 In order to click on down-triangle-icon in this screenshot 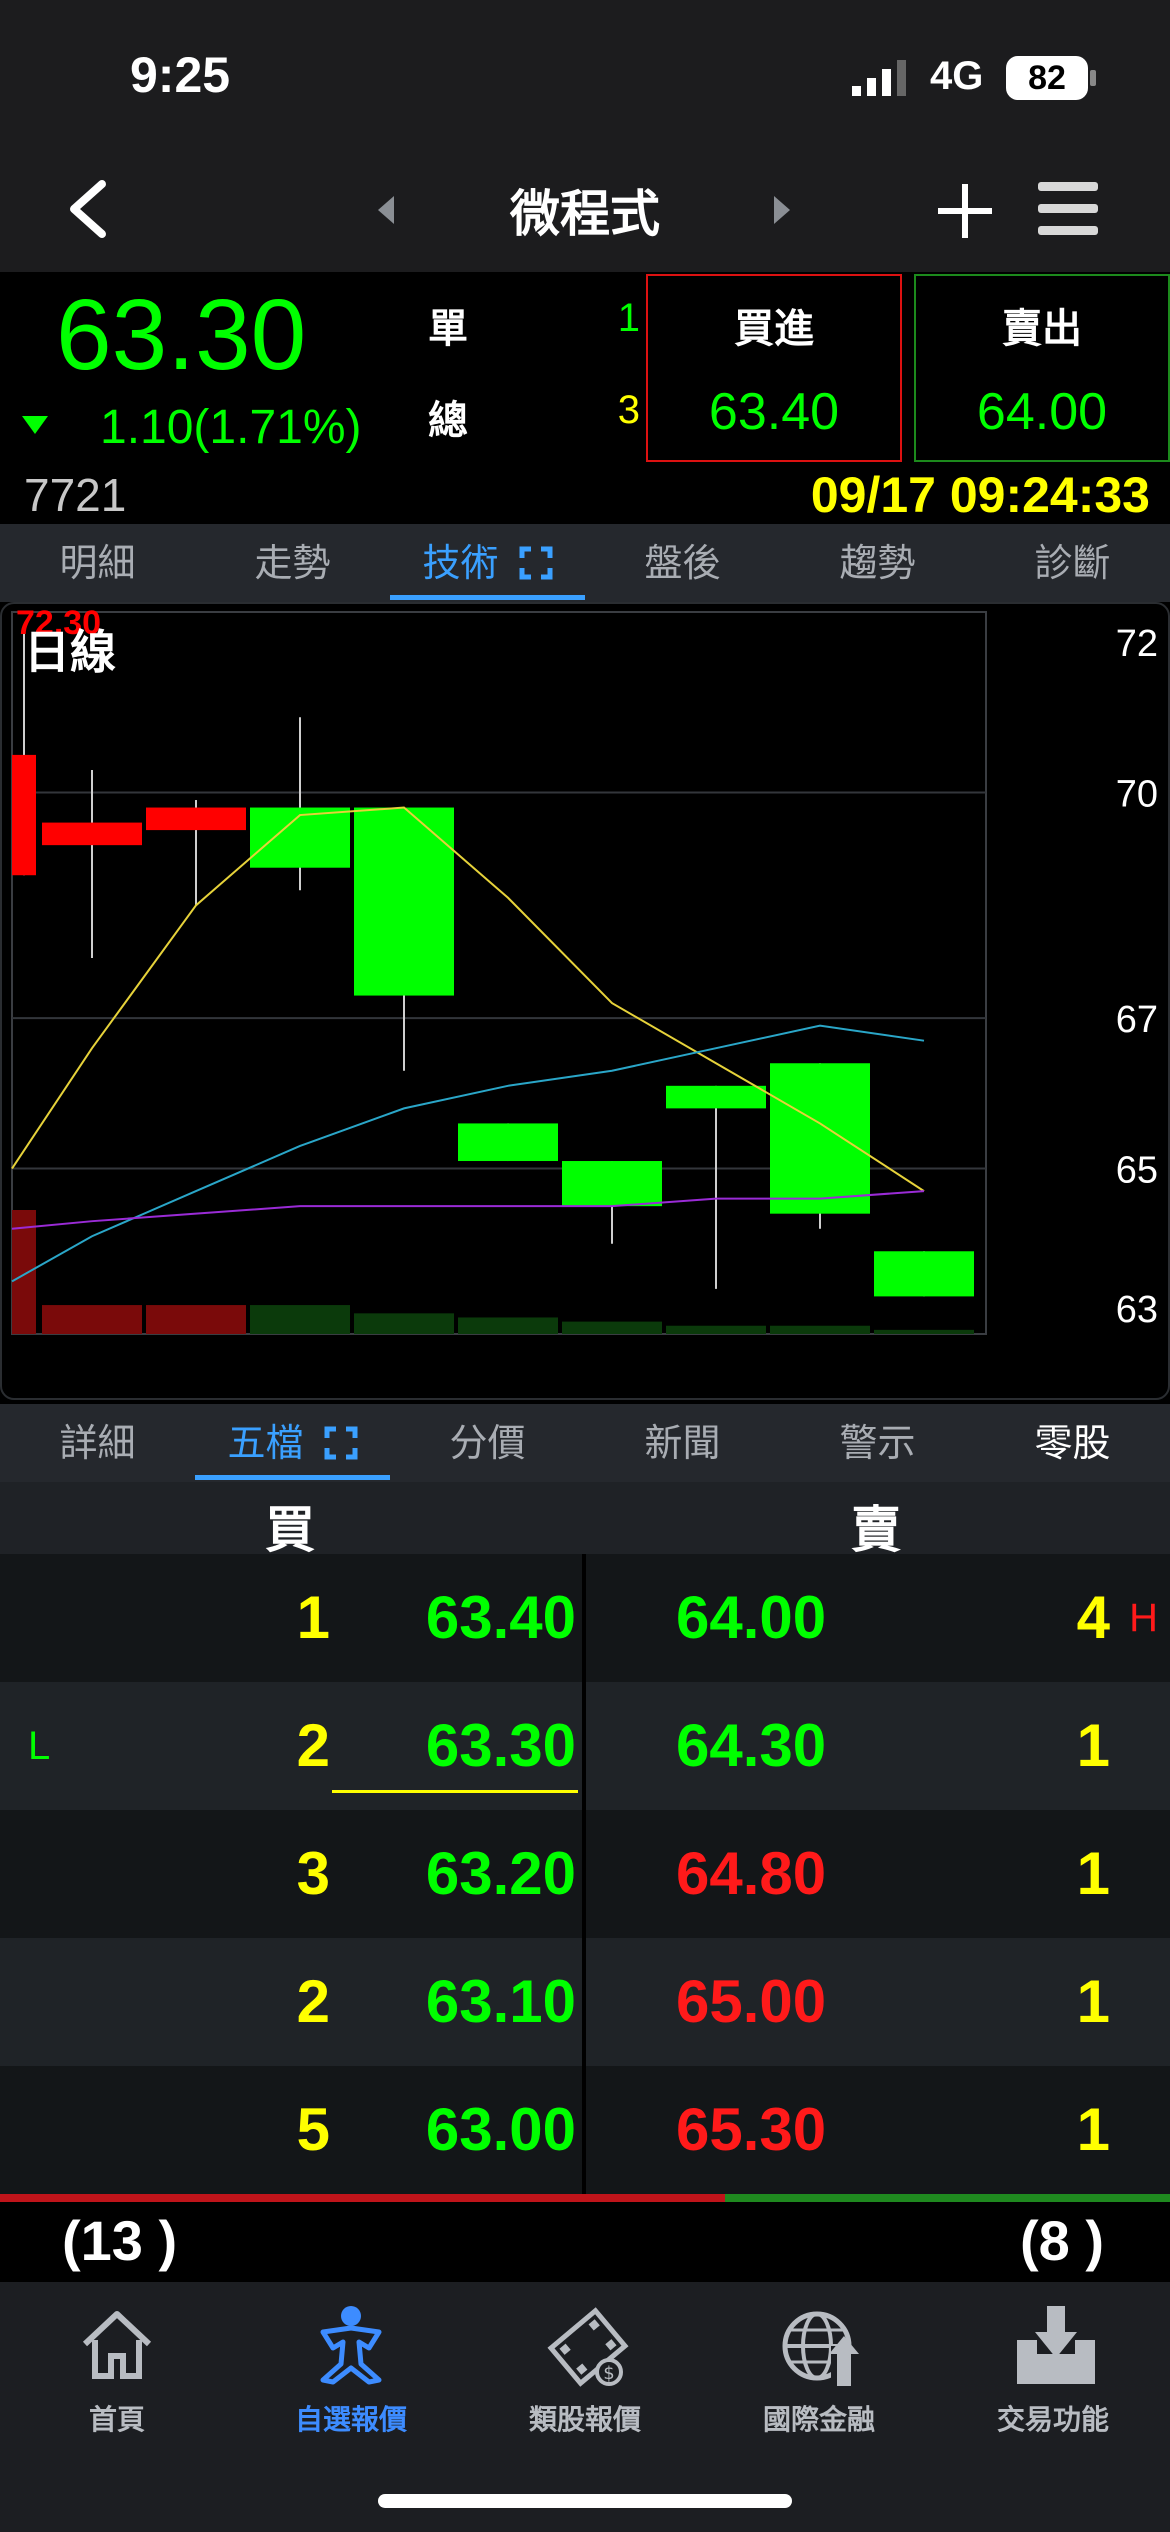, I will do `click(35, 428)`.